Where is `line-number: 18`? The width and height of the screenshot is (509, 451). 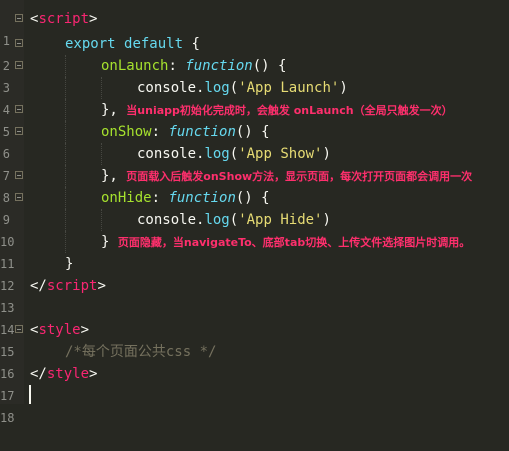 line-number: 18 is located at coordinates (7, 418).